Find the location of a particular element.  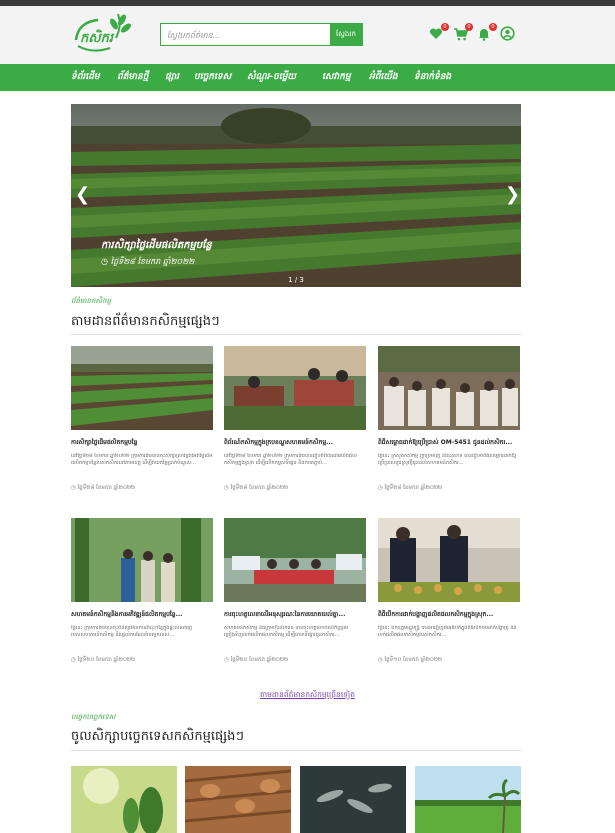

nav-services: សេវាកម្ម is located at coordinates (336, 77).